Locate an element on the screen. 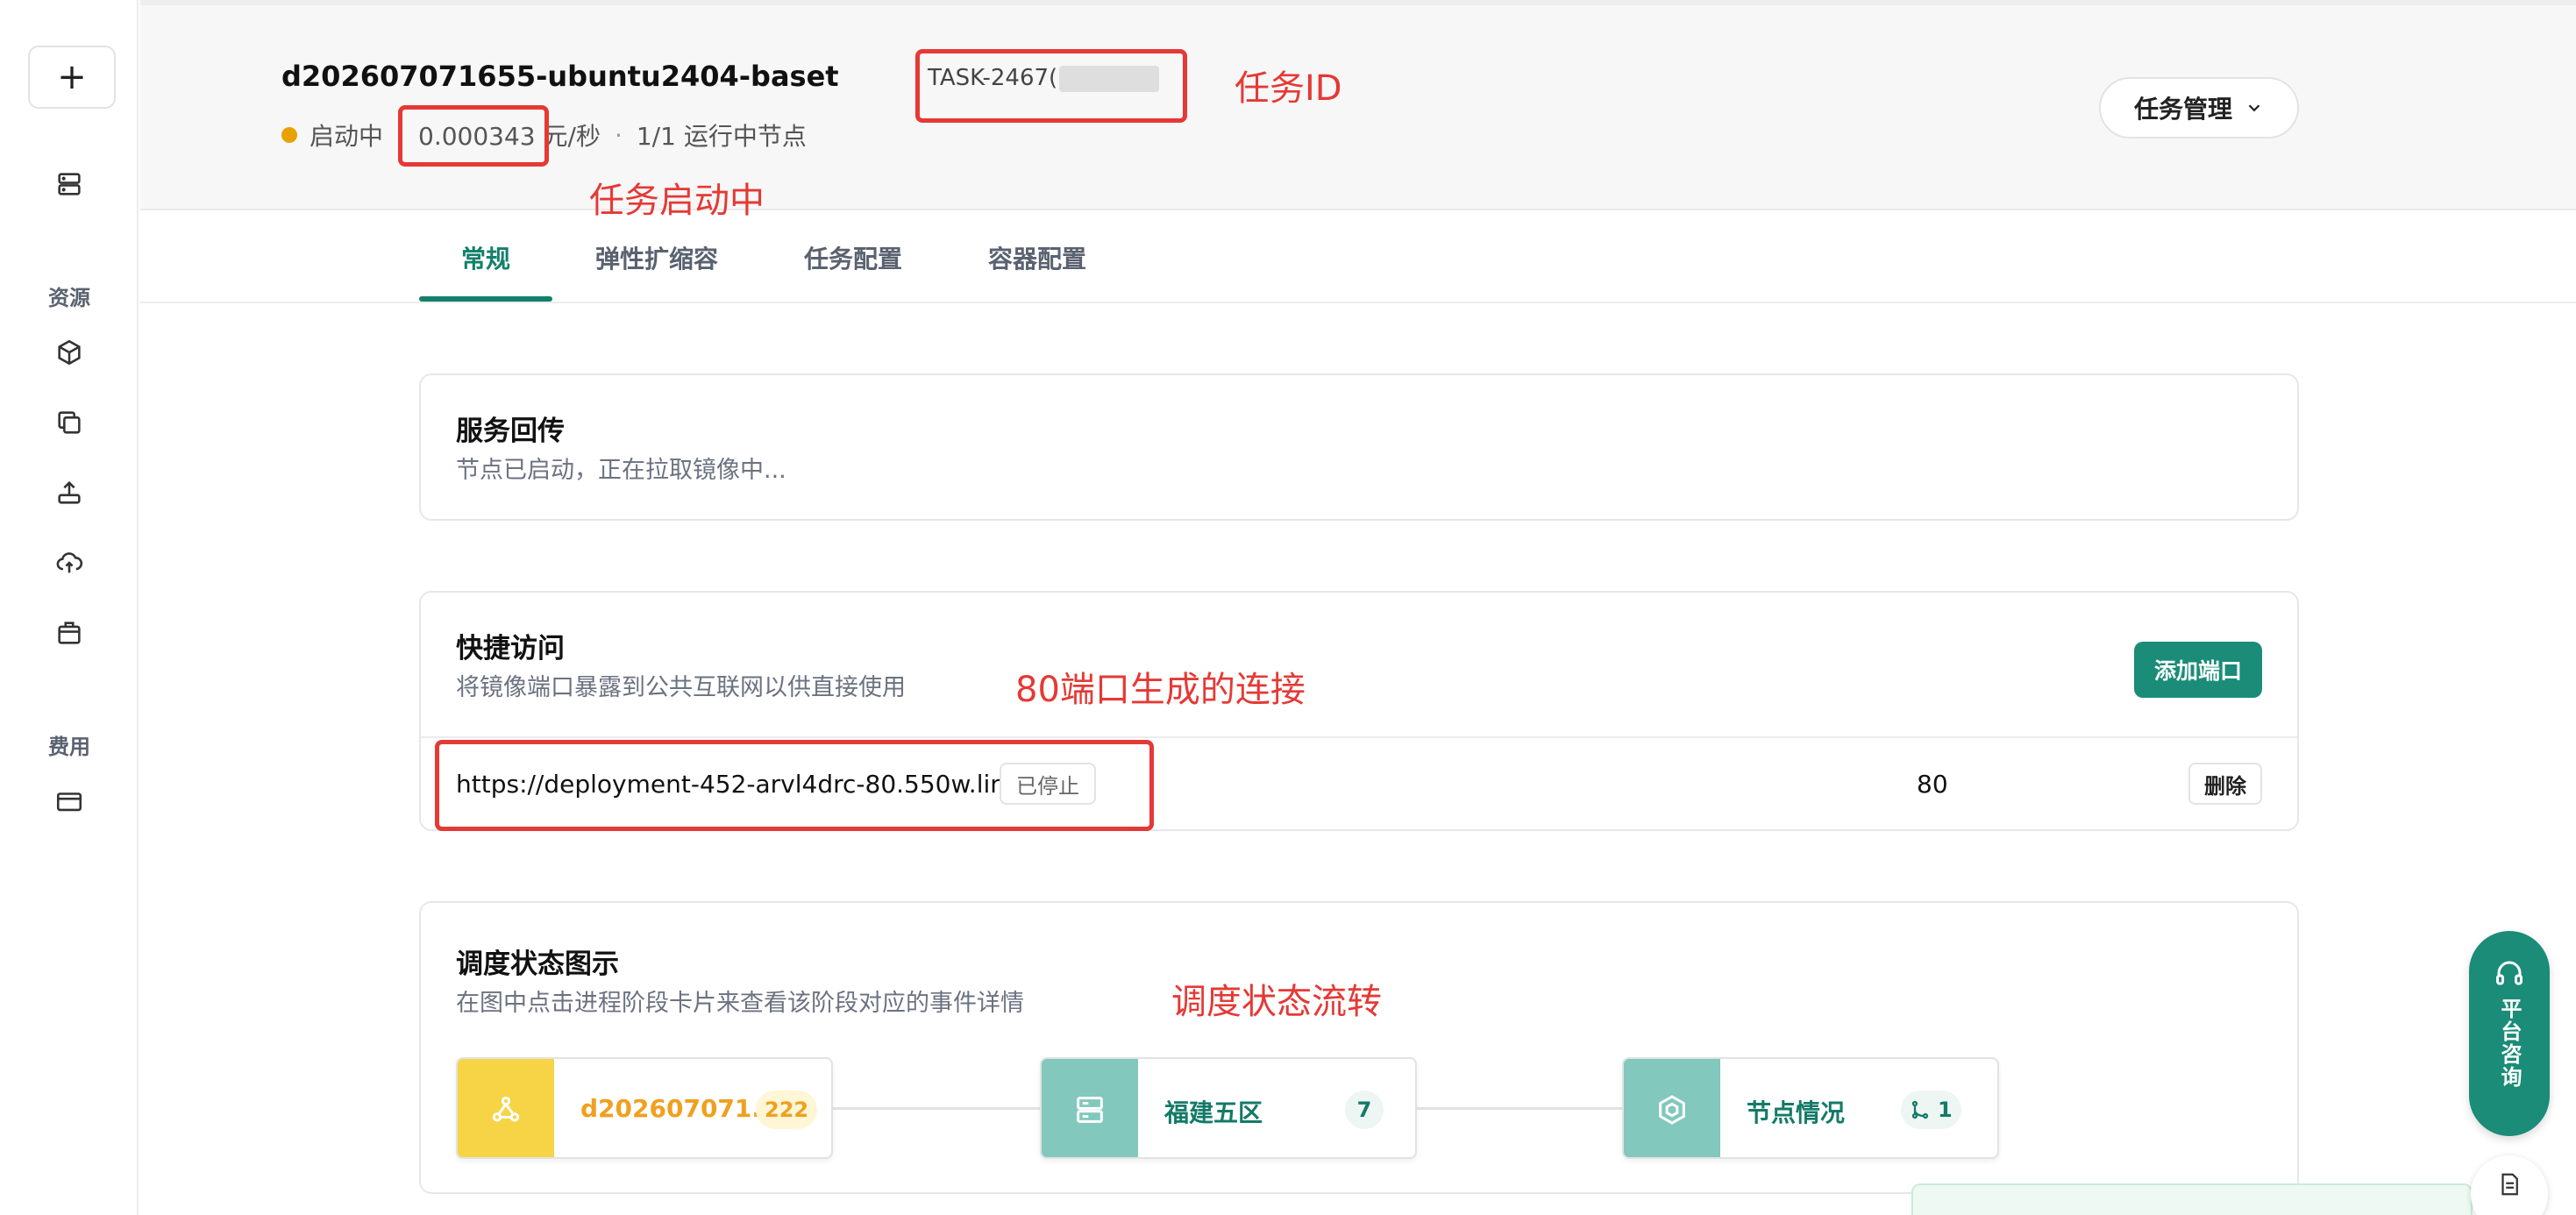 Image resolution: width=2576 pixels, height=1215 pixels. annotation-flow: 调度状态流转 is located at coordinates (1276, 1002).